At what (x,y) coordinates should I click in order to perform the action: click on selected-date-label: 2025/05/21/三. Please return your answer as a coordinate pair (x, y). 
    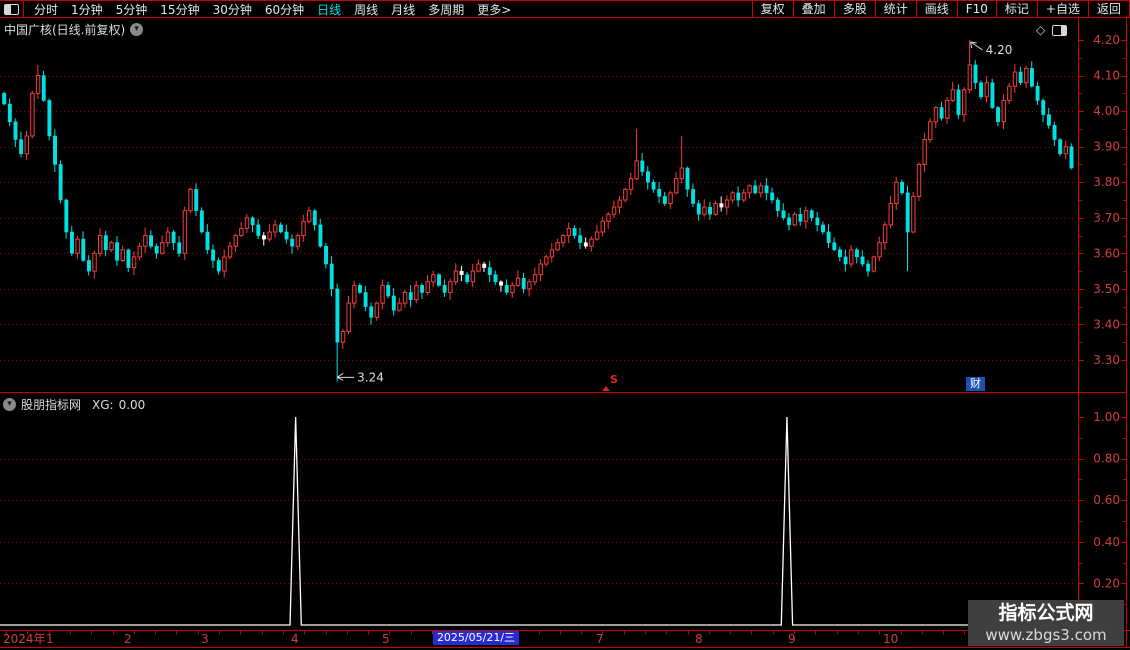
    Looking at the image, I should click on (476, 638).